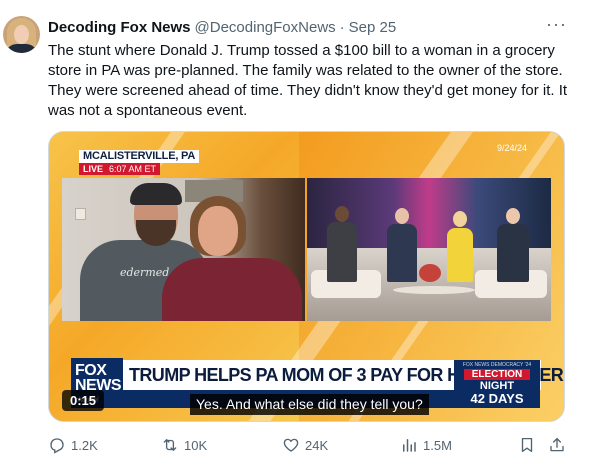 The height and width of the screenshot is (474, 589). Describe the element at coordinates (557, 444) in the screenshot. I see `share-icon` at that location.